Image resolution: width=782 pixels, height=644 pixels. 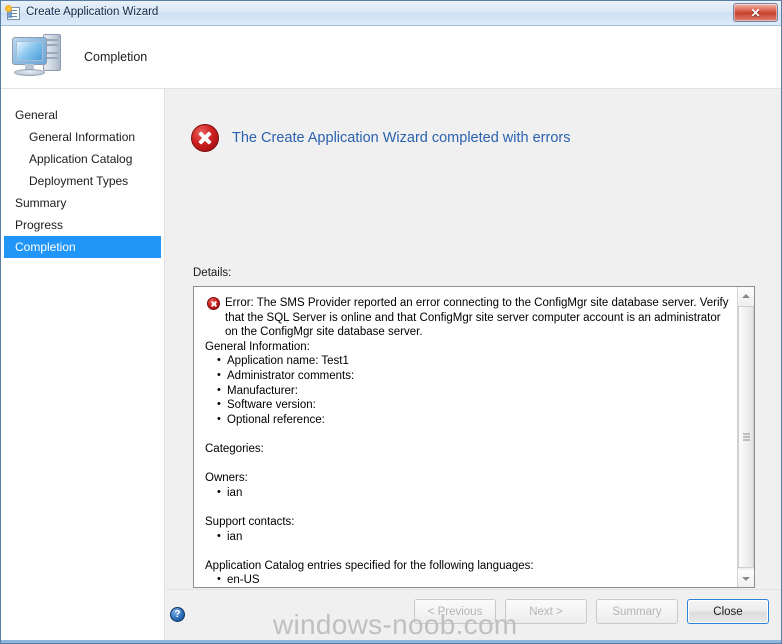 What do you see at coordinates (92, 12) in the screenshot?
I see `window-title: Create Application Wizard` at bounding box center [92, 12].